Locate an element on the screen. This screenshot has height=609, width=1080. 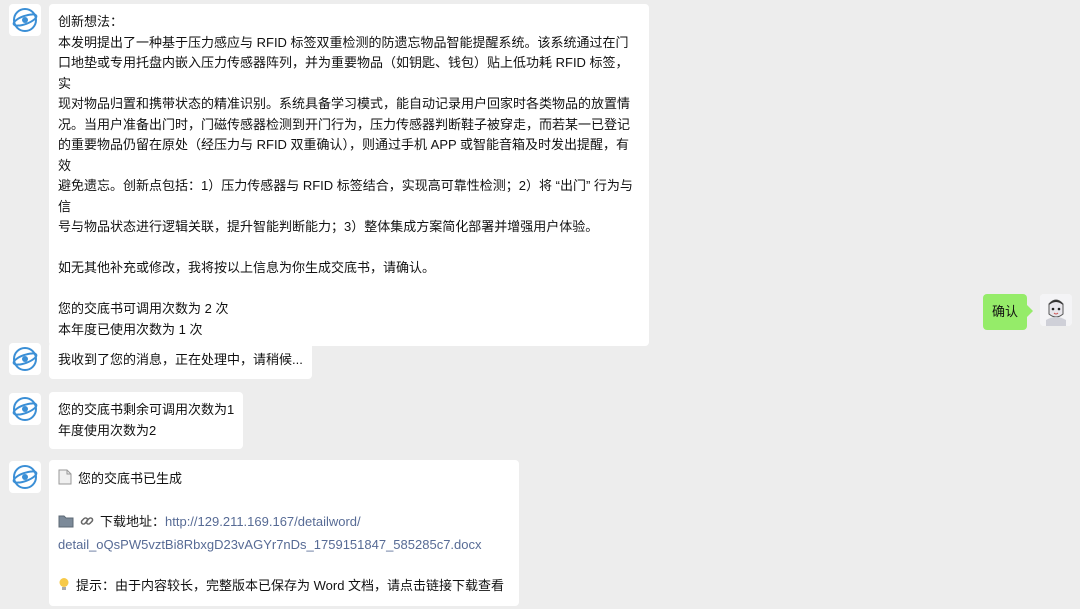
download-label: 下载地址： is located at coordinates (133, 521).